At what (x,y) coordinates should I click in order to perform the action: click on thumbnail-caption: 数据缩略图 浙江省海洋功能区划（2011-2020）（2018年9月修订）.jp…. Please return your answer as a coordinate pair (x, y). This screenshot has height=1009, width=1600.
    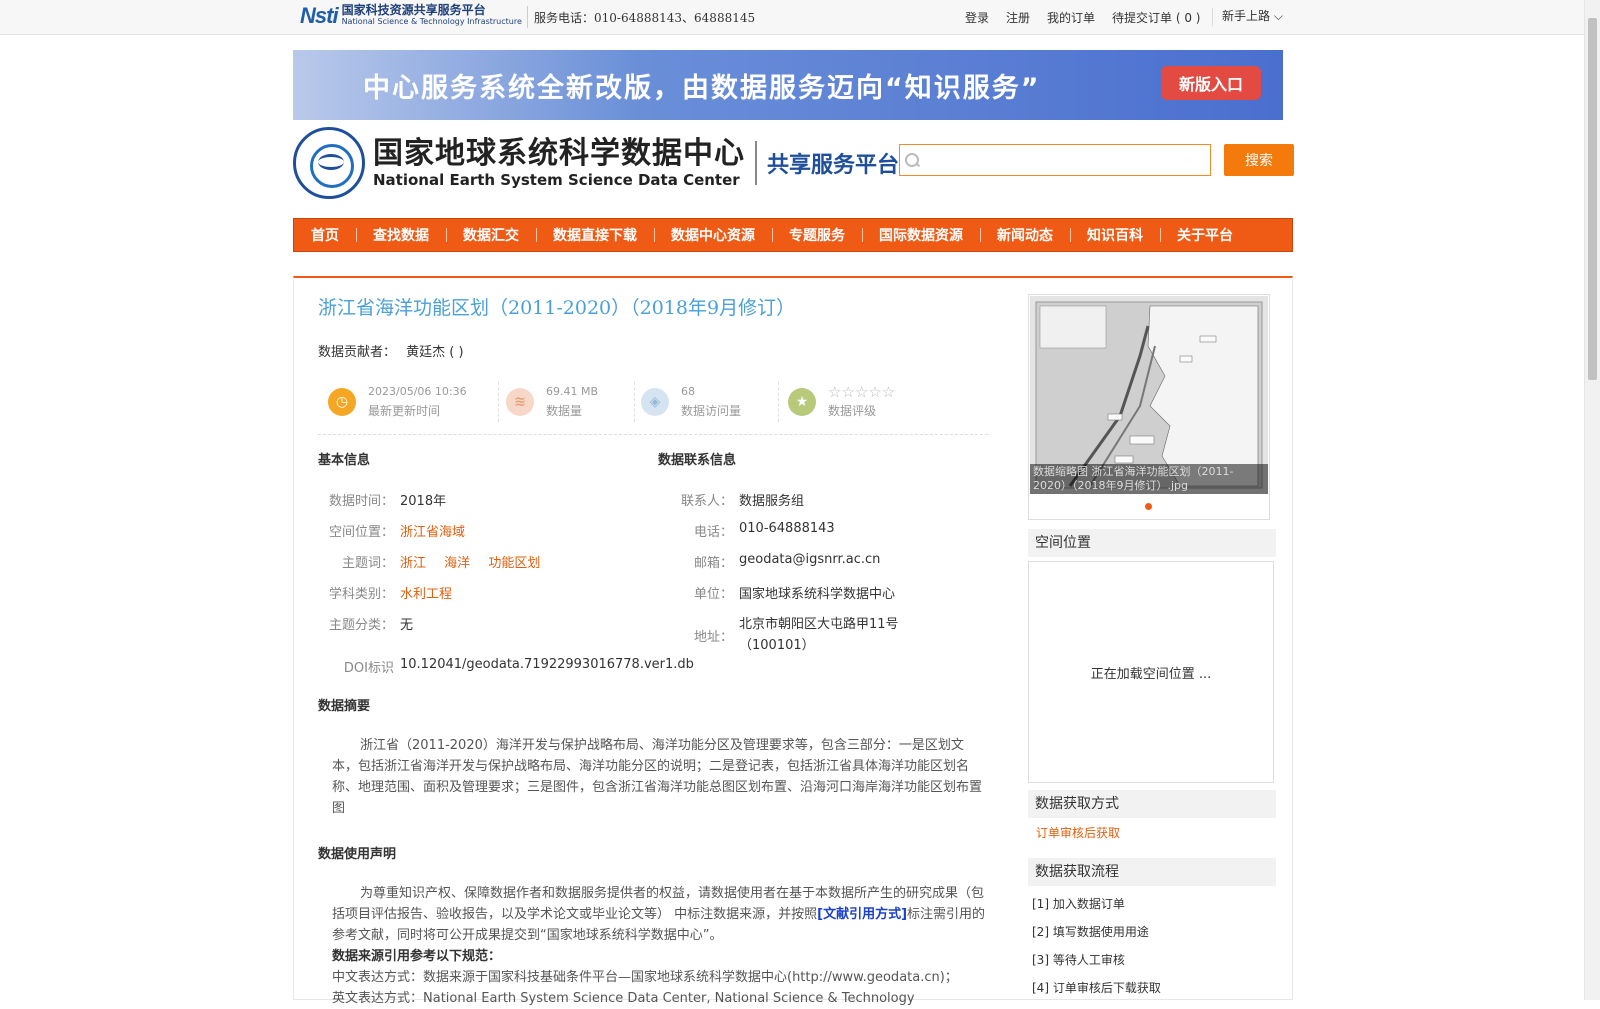
    Looking at the image, I should click on (1149, 479).